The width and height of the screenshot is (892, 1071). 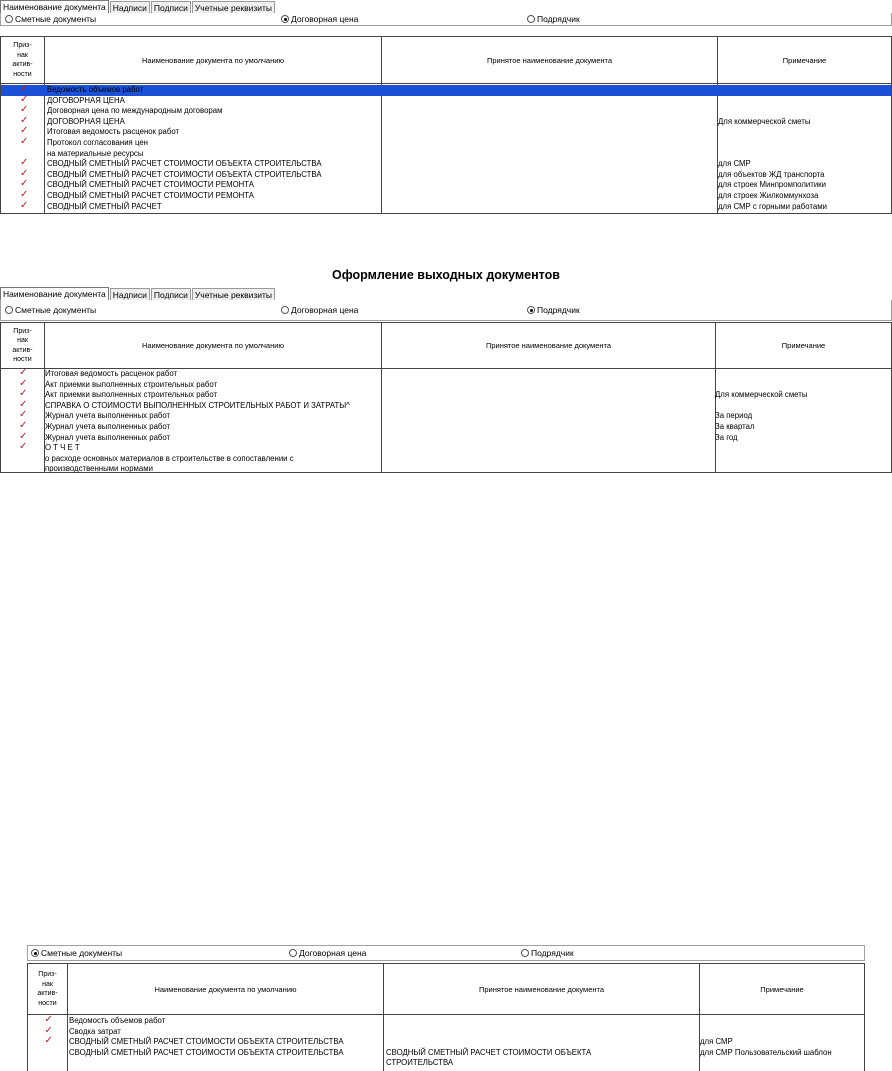 What do you see at coordinates (764, 122) in the screenshot?
I see `note-cell: Для коммерческой сметы` at bounding box center [764, 122].